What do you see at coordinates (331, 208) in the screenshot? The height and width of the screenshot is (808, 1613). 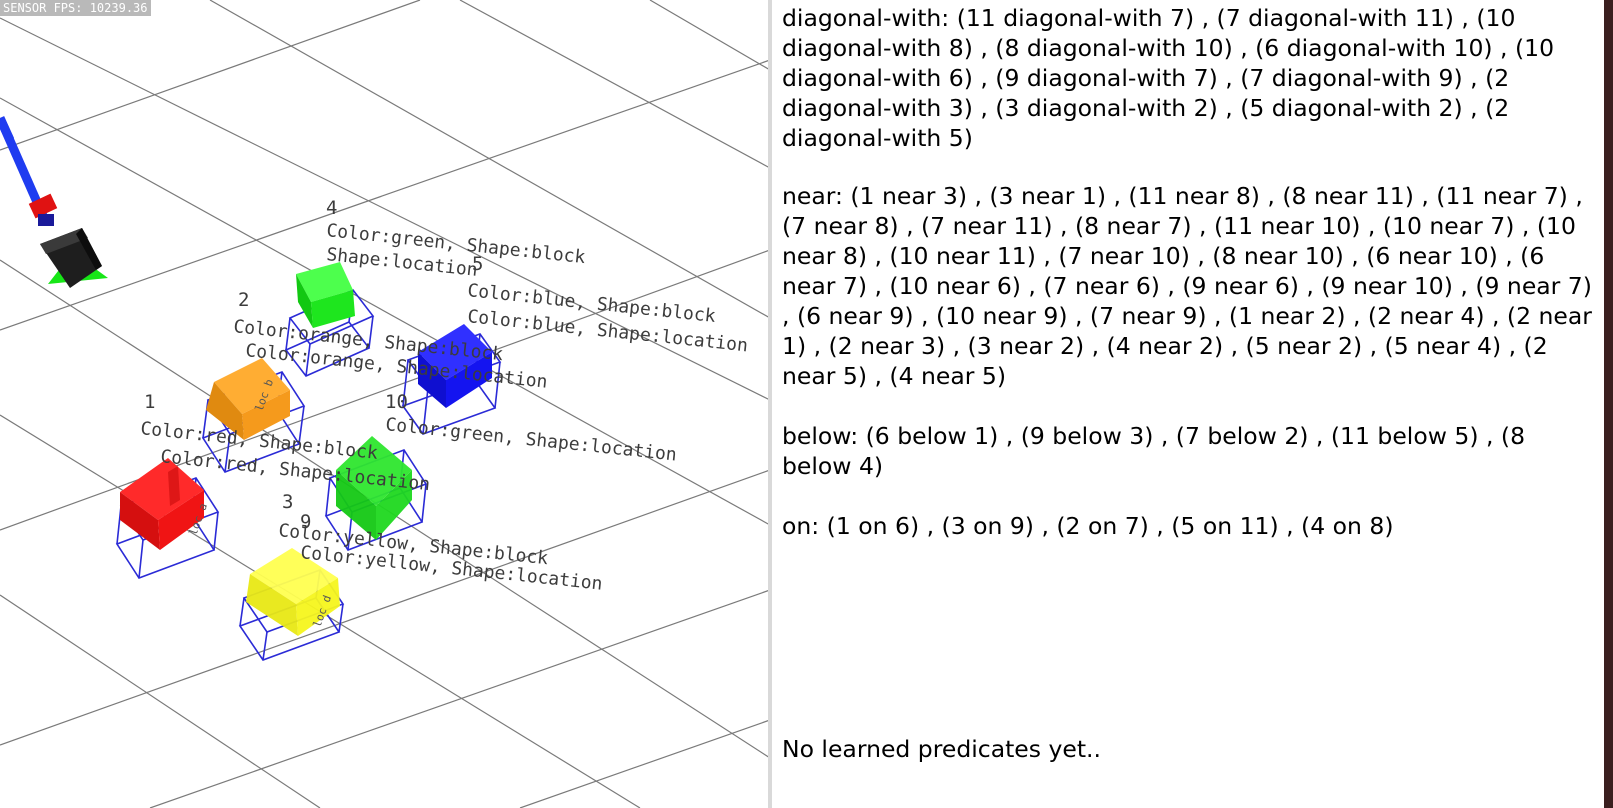 I see `object-id-label: 4` at bounding box center [331, 208].